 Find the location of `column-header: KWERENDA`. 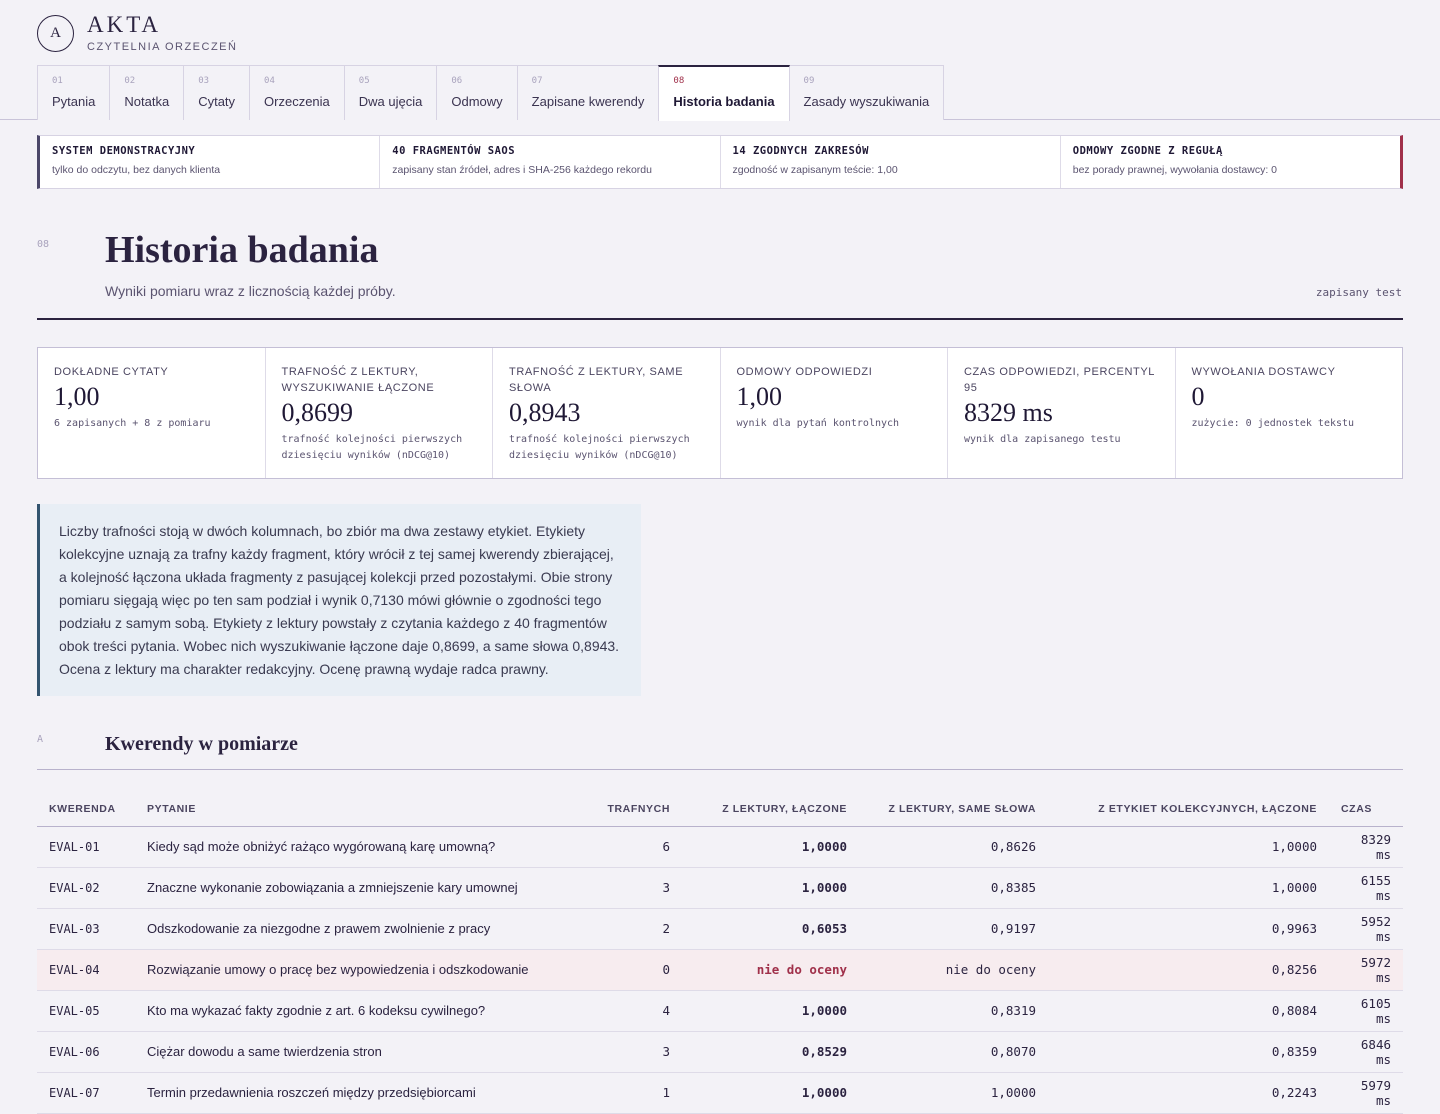

column-header: KWERENDA is located at coordinates (86, 809).